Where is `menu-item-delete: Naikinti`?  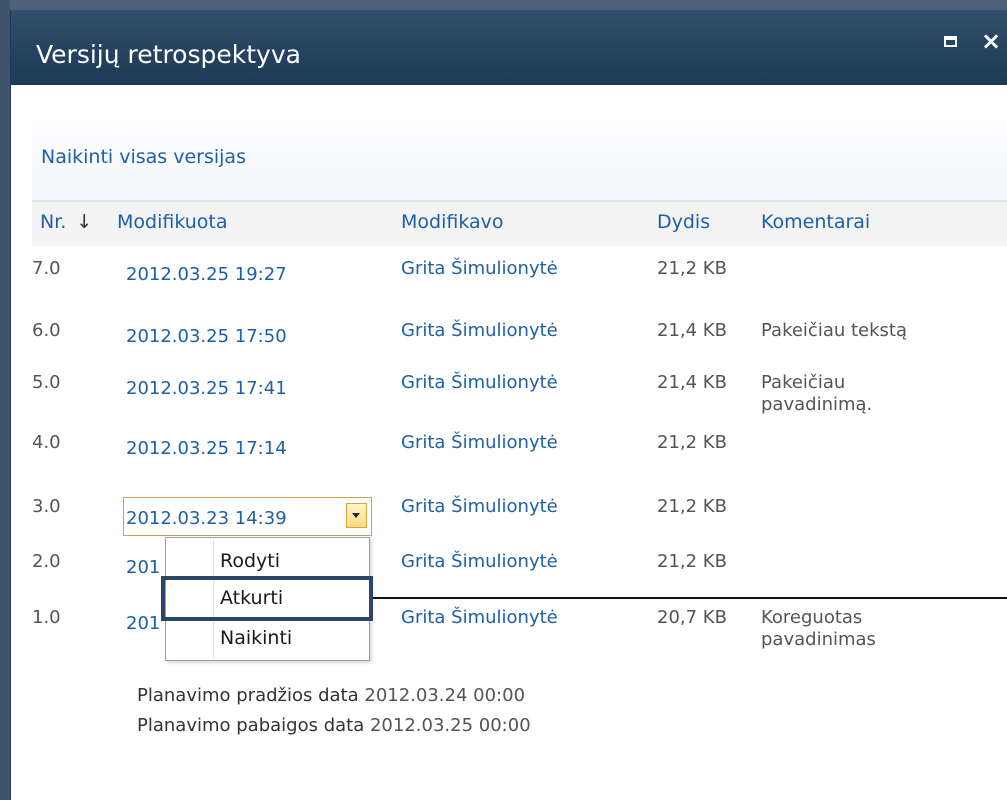
menu-item-delete: Naikinti is located at coordinates (256, 638).